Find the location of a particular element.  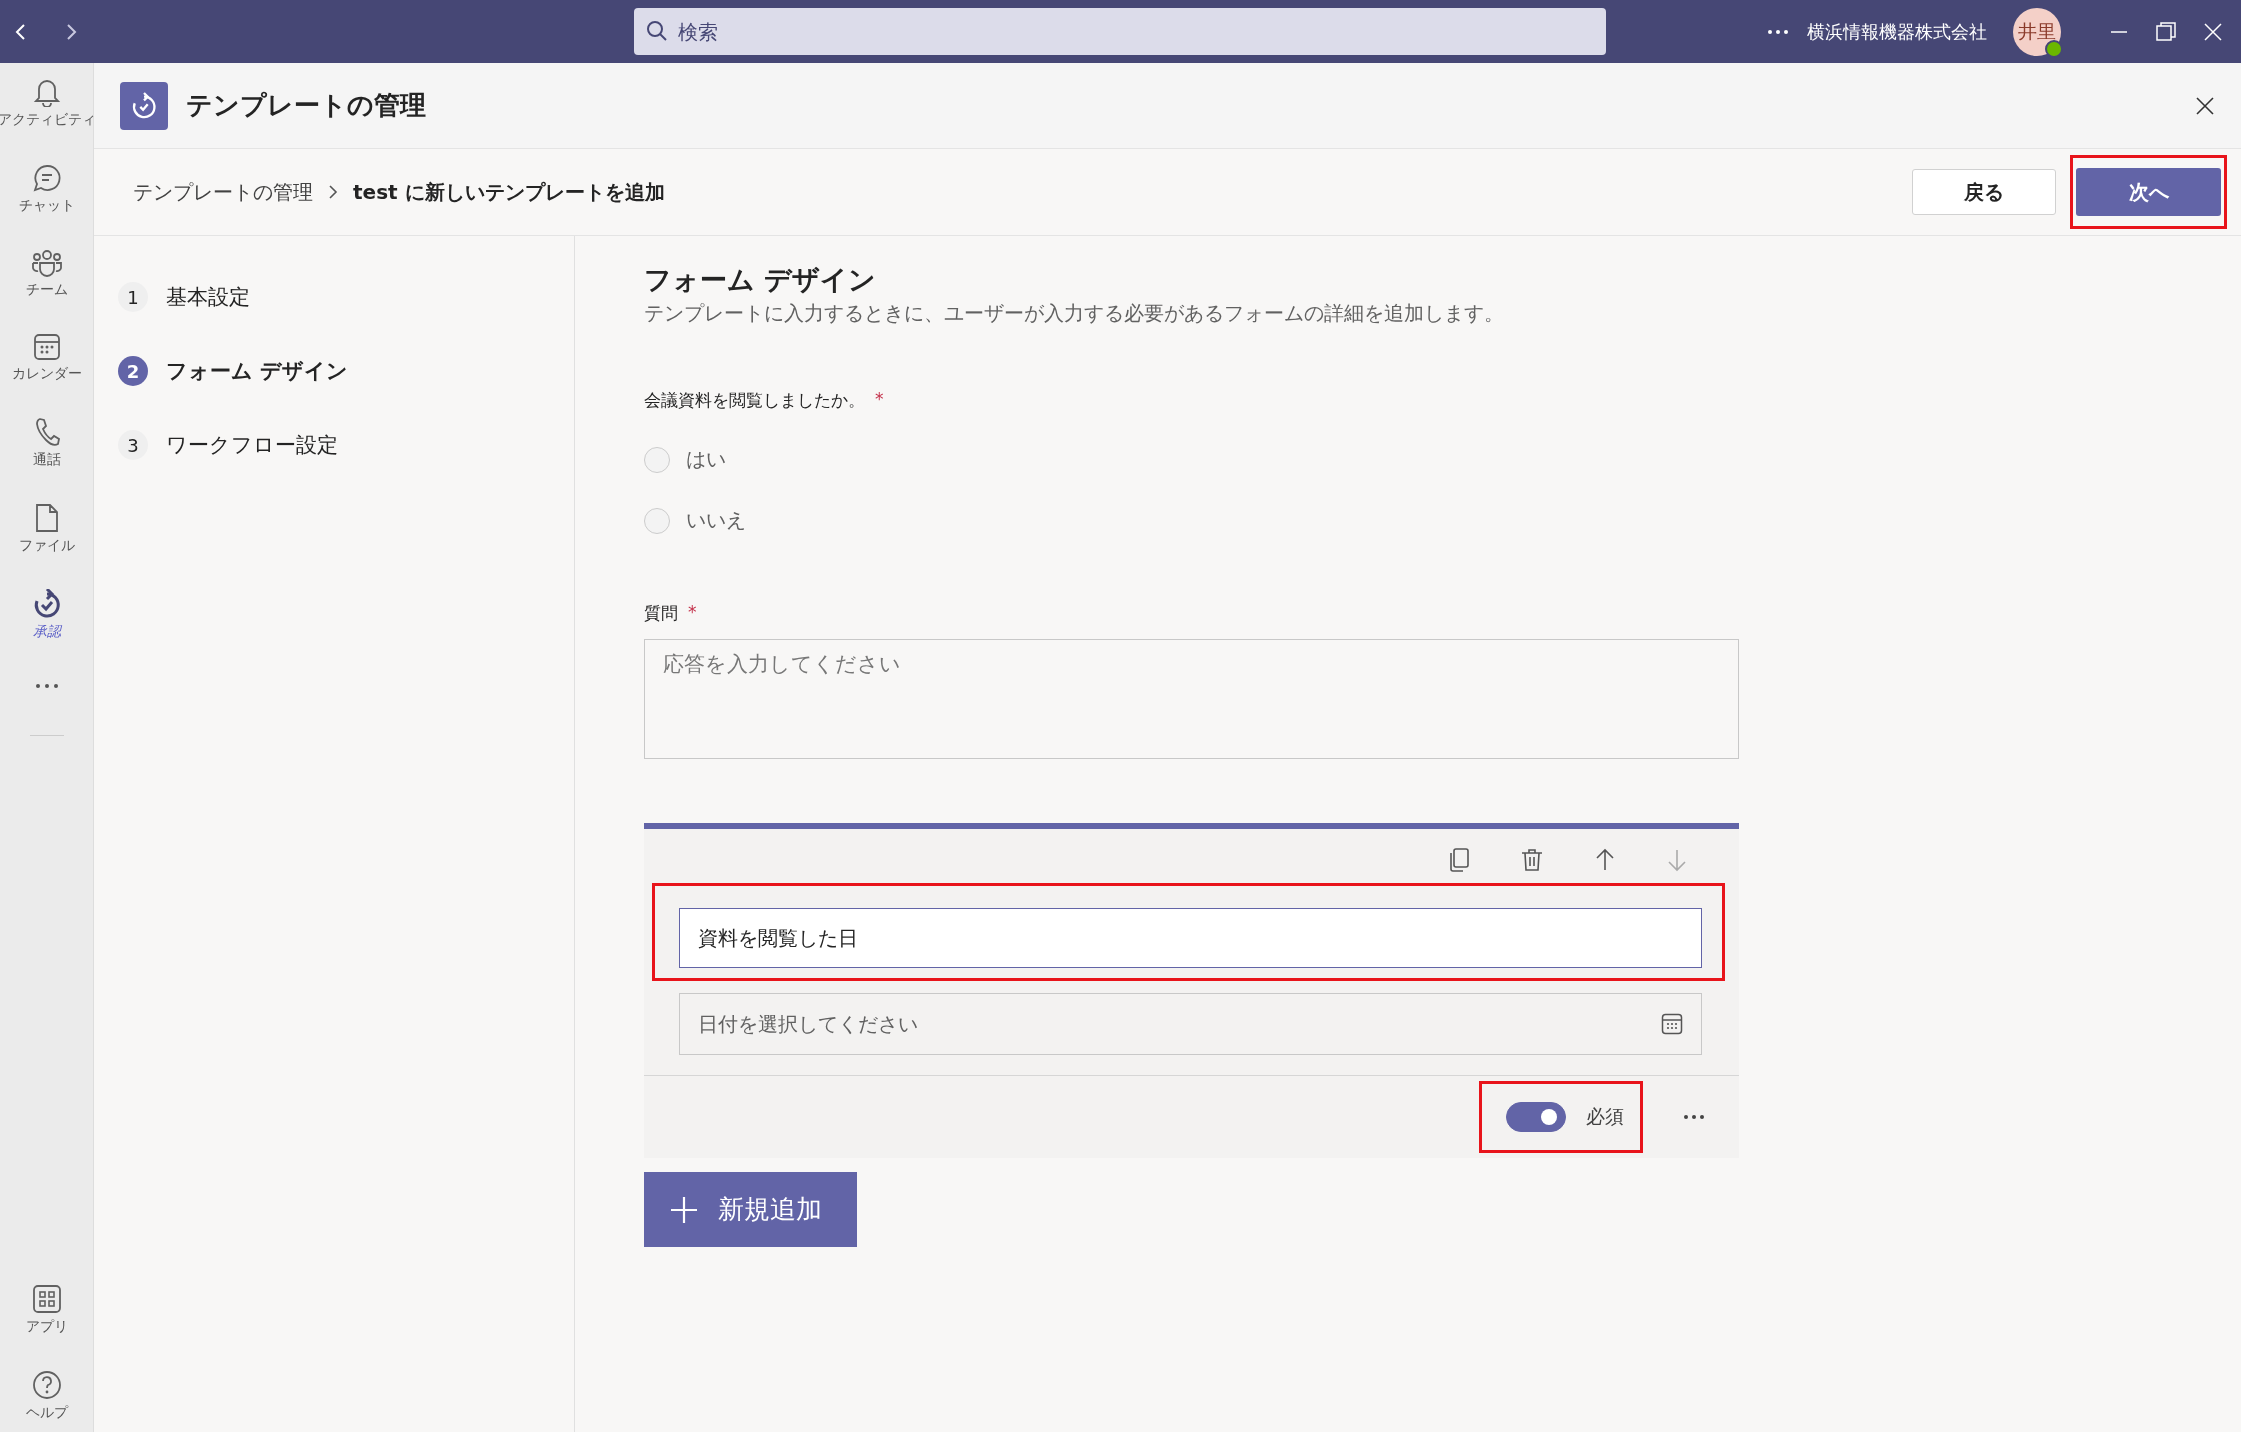

rail-label: カレンダー is located at coordinates (46, 374).